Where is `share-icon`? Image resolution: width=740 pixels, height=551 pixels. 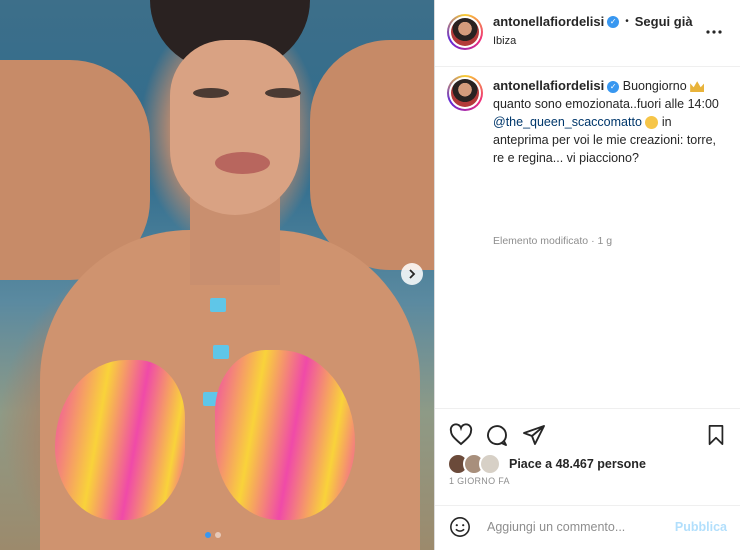
share-icon is located at coordinates (534, 435).